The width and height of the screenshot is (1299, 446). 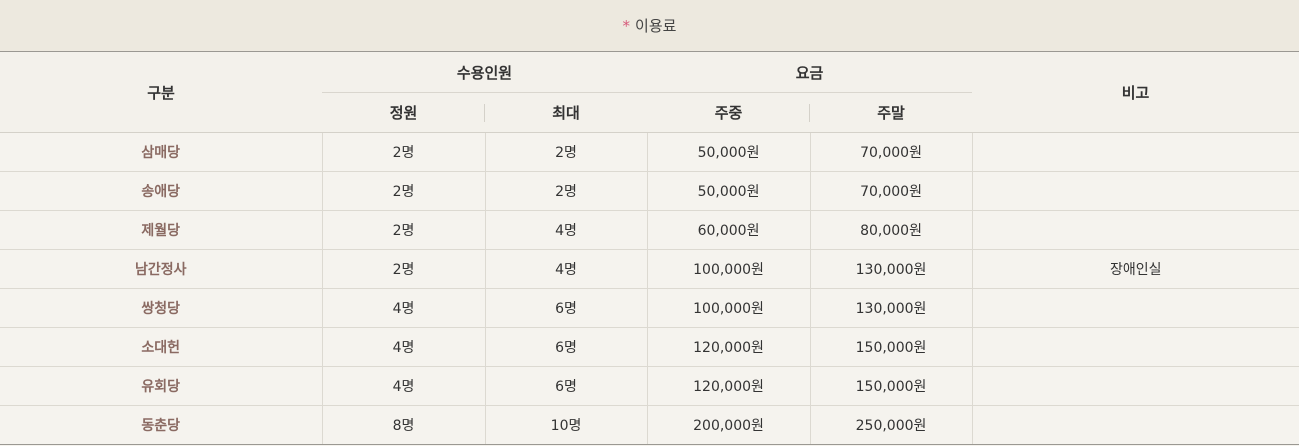 I want to click on table-row: 송애당 2명 2명 50,000원 70,000원, so click(x=649, y=191).